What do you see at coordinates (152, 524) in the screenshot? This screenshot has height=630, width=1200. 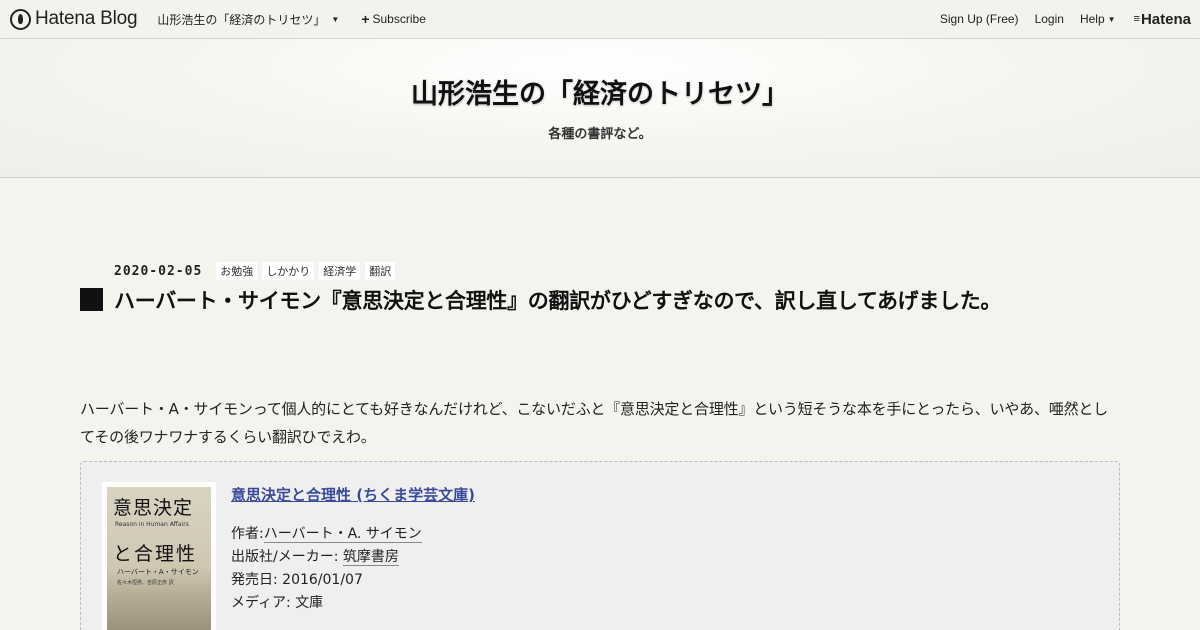 I see `cover-subtitle: Reason in Human Affairs` at bounding box center [152, 524].